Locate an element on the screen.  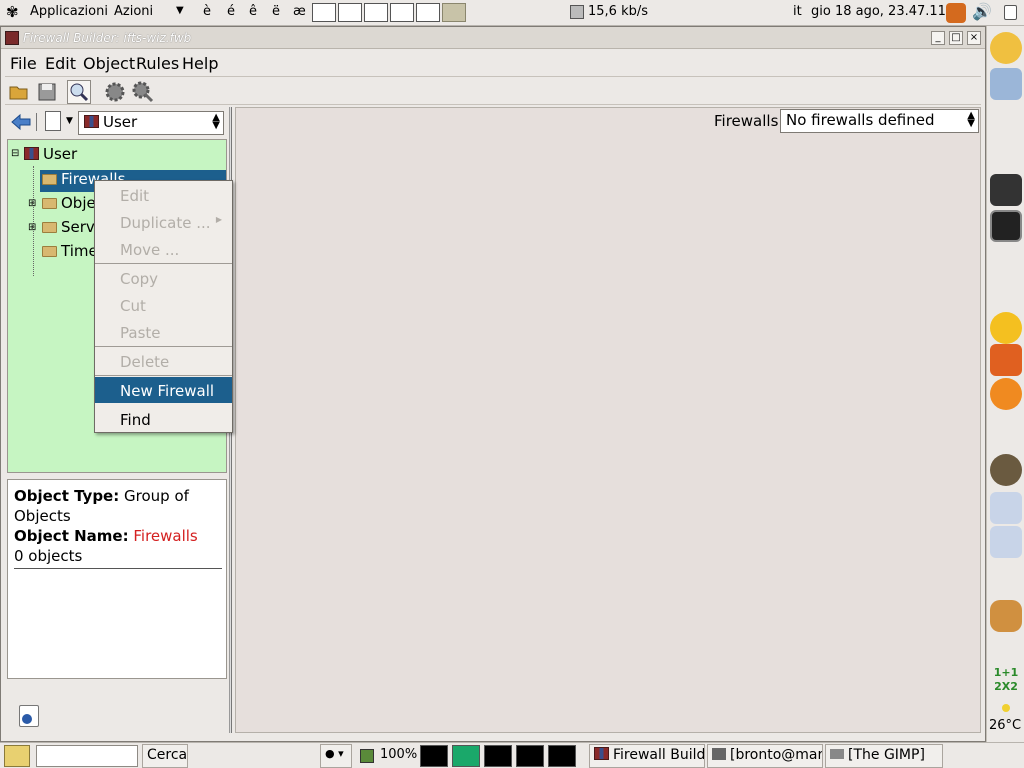
task-terminal: [bronto@marr is located at coordinates (765, 756).